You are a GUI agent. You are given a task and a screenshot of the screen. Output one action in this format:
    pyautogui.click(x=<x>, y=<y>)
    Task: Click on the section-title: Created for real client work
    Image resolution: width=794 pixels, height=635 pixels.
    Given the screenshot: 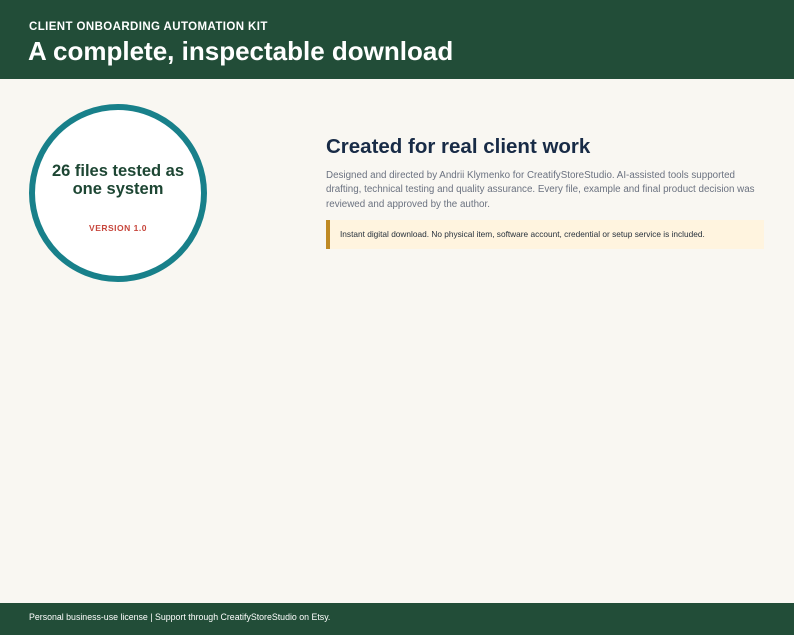 What is the action you would take?
    pyautogui.click(x=458, y=146)
    